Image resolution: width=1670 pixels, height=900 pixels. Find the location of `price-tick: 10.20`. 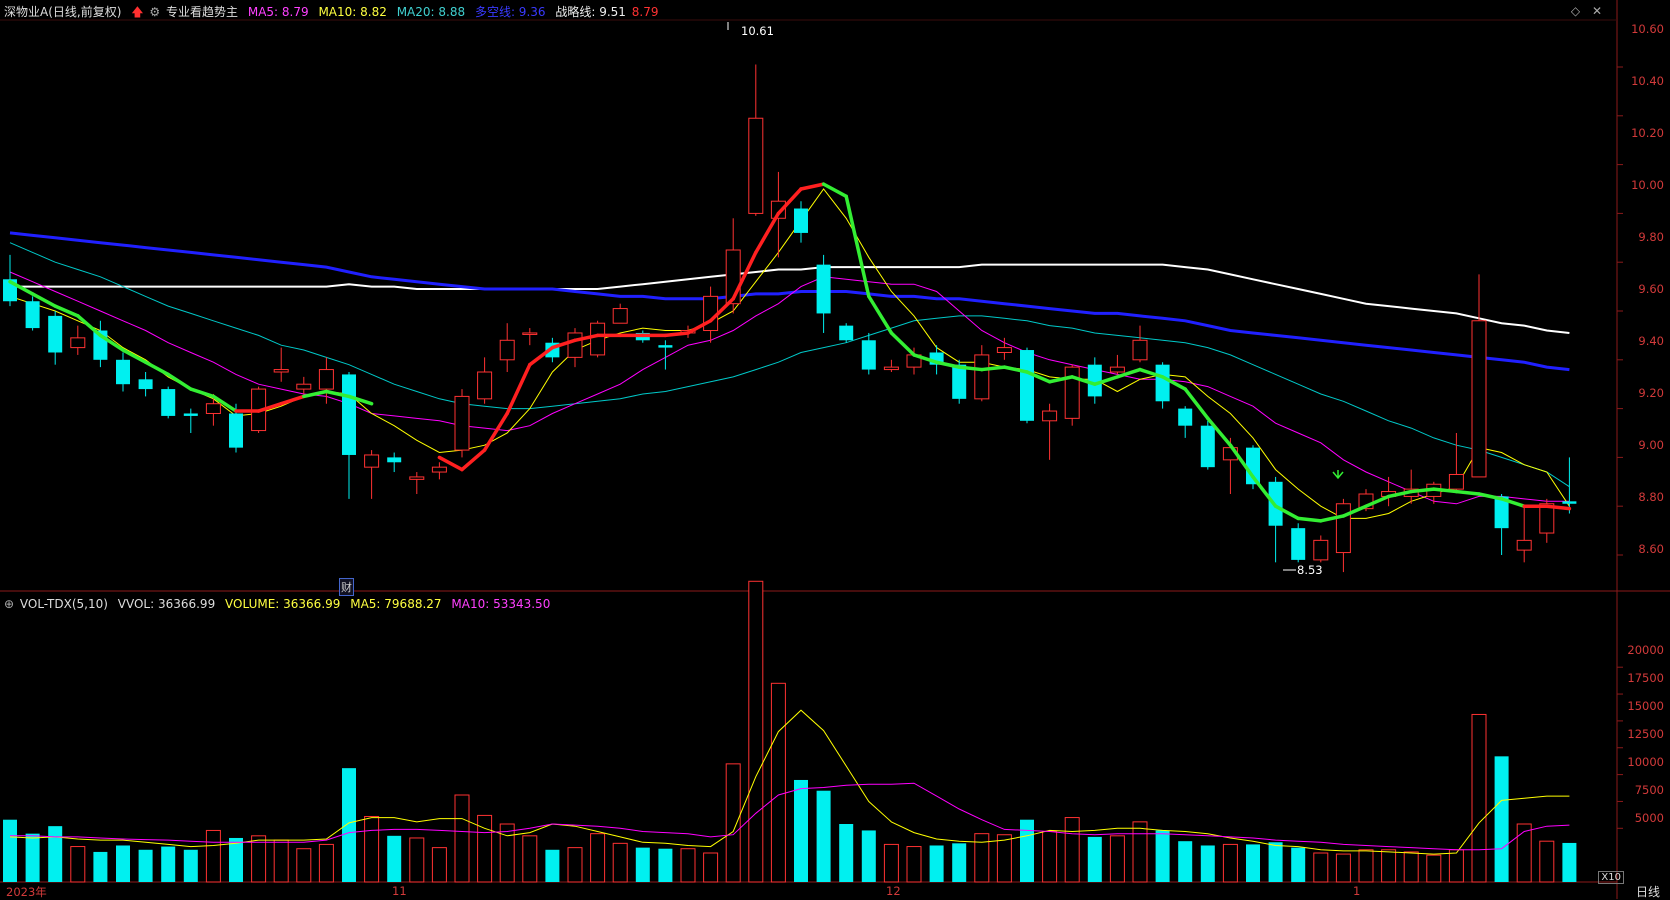

price-tick: 10.20 is located at coordinates (1647, 133).